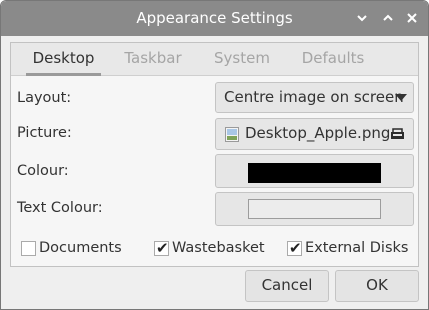 This screenshot has width=429, height=310. Describe the element at coordinates (44, 133) in the screenshot. I see `picture-label: Picture:` at that location.